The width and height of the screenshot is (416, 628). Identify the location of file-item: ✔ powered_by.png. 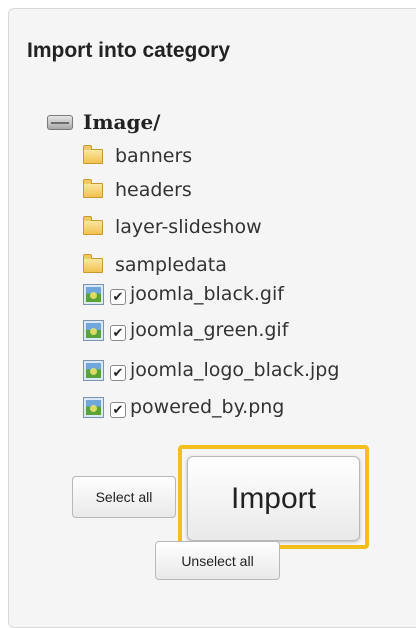
(183, 407).